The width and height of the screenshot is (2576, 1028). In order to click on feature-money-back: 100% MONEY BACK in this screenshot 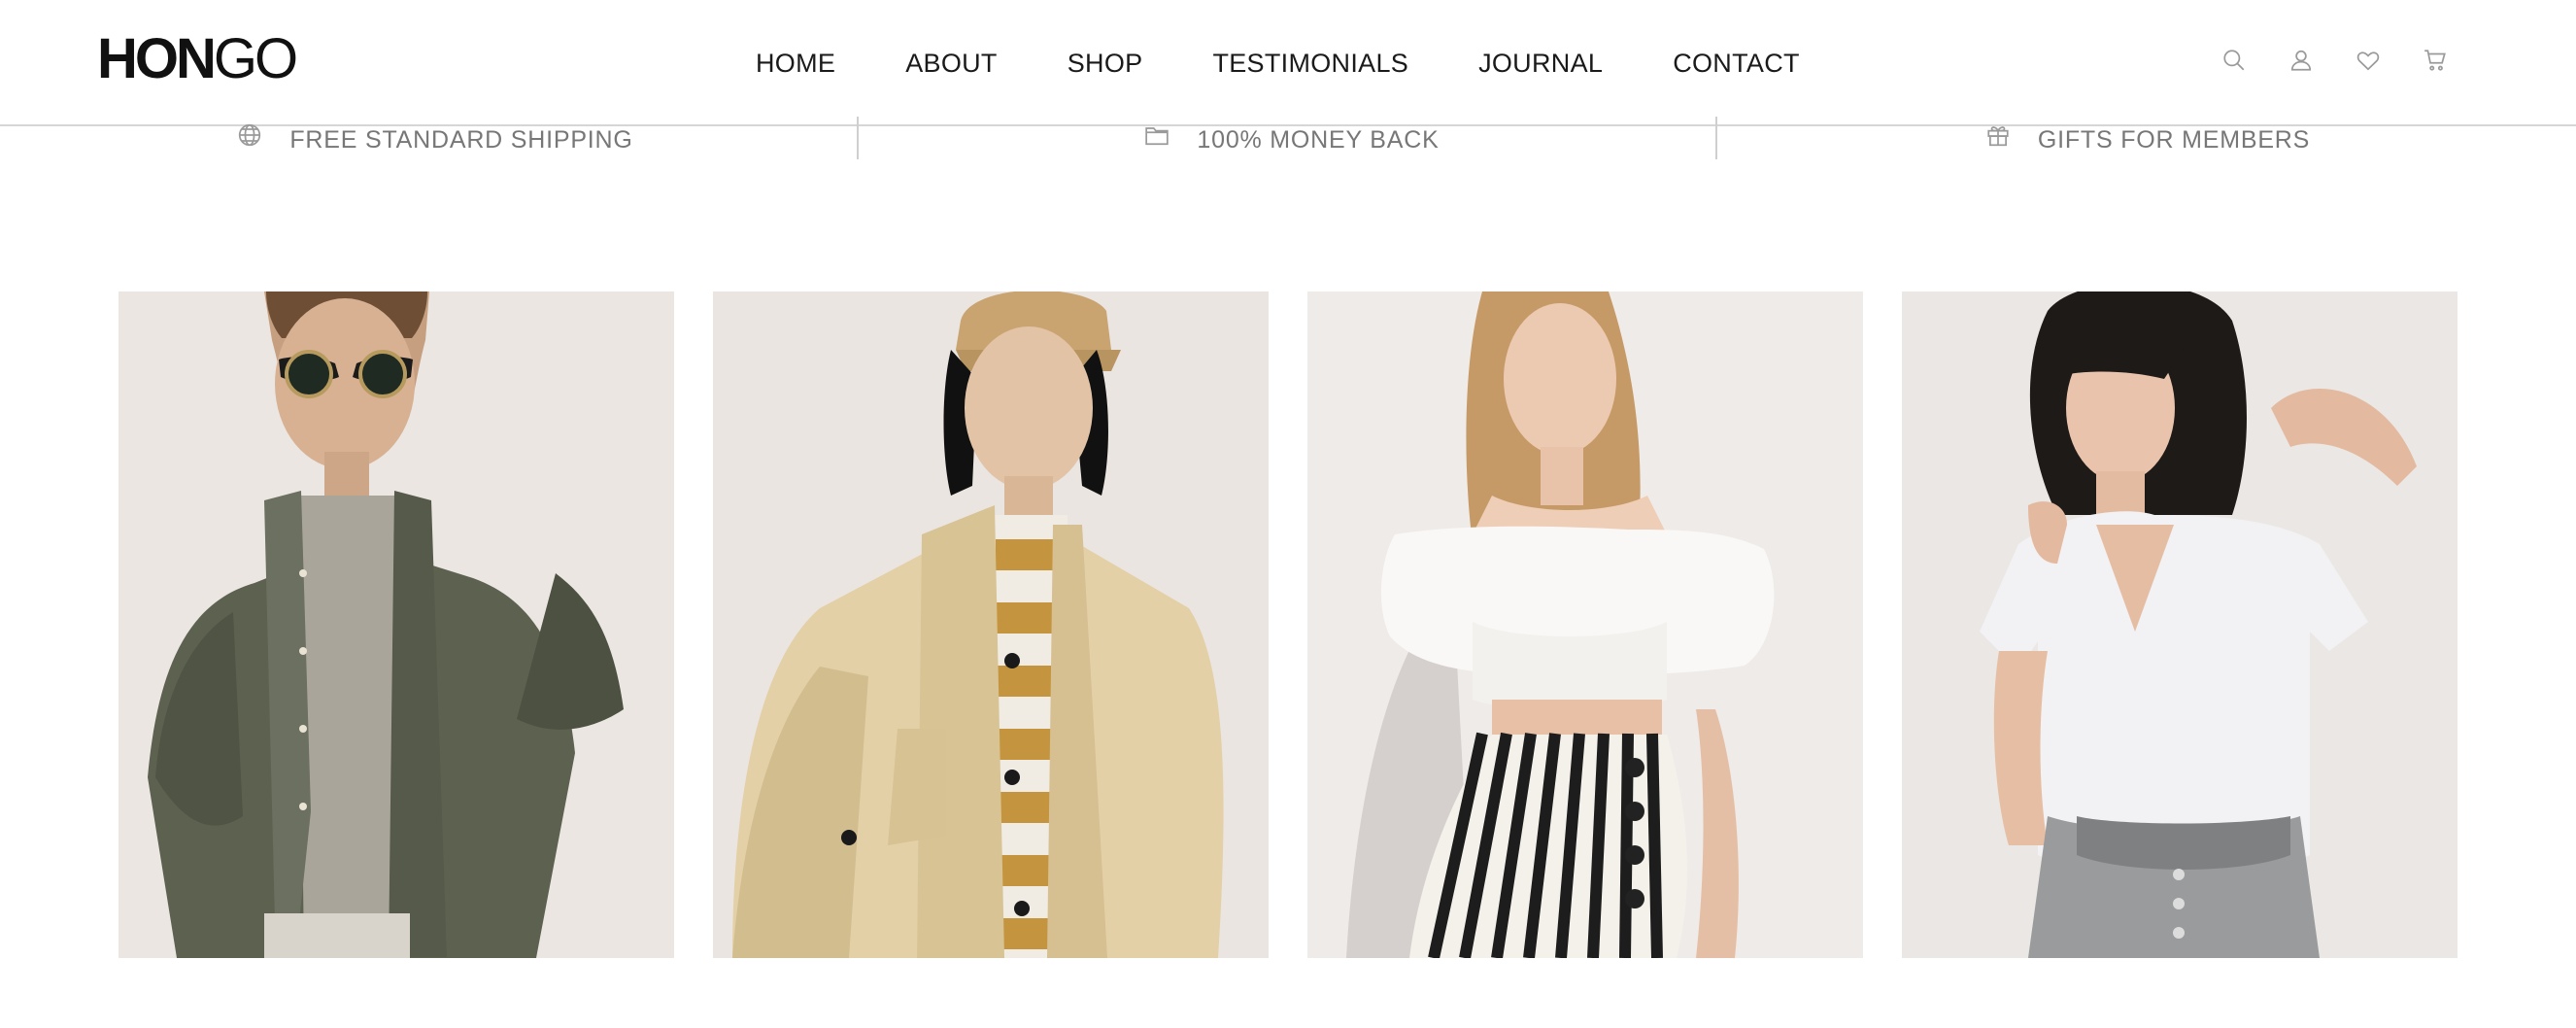, I will do `click(1288, 136)`.